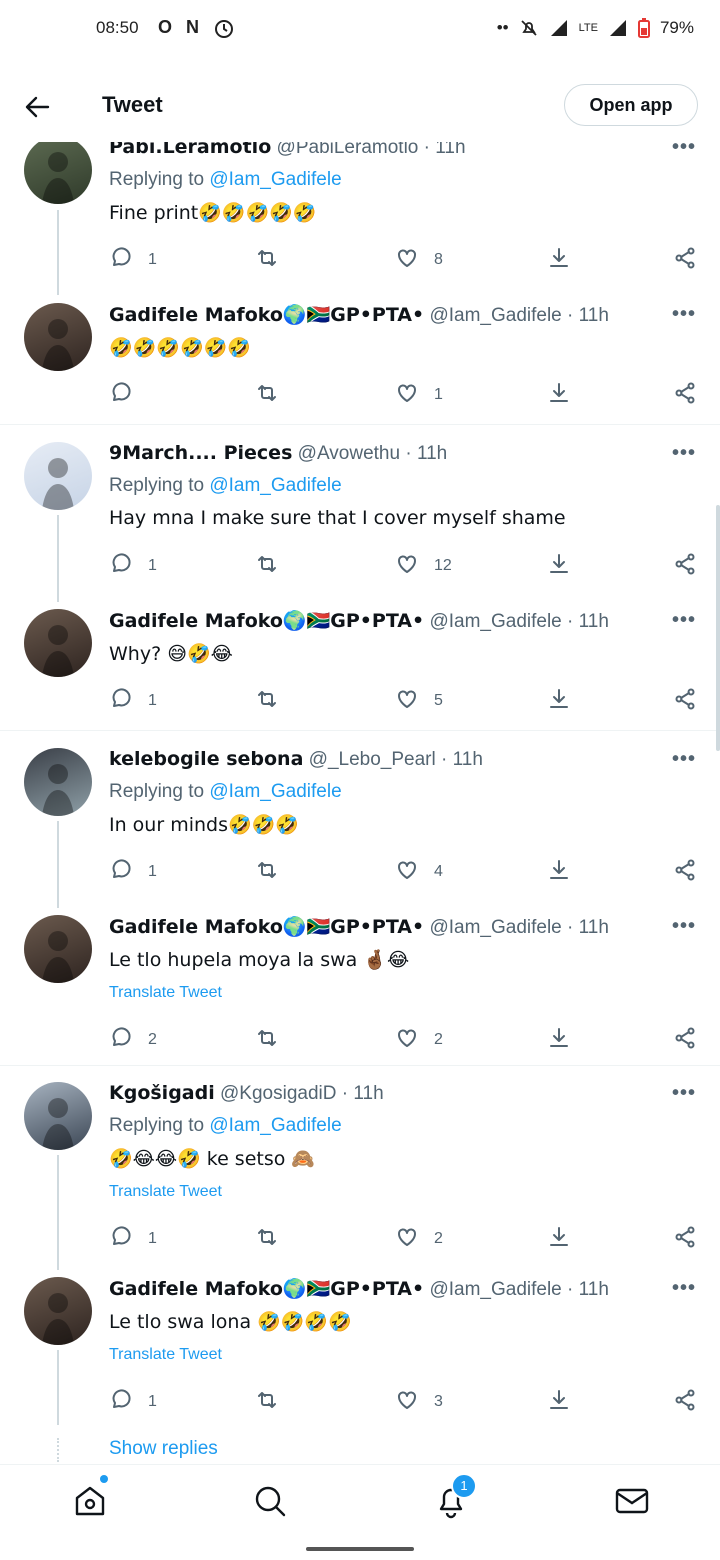  Describe the element at coordinates (58, 864) in the screenshot. I see `thread-line` at that location.